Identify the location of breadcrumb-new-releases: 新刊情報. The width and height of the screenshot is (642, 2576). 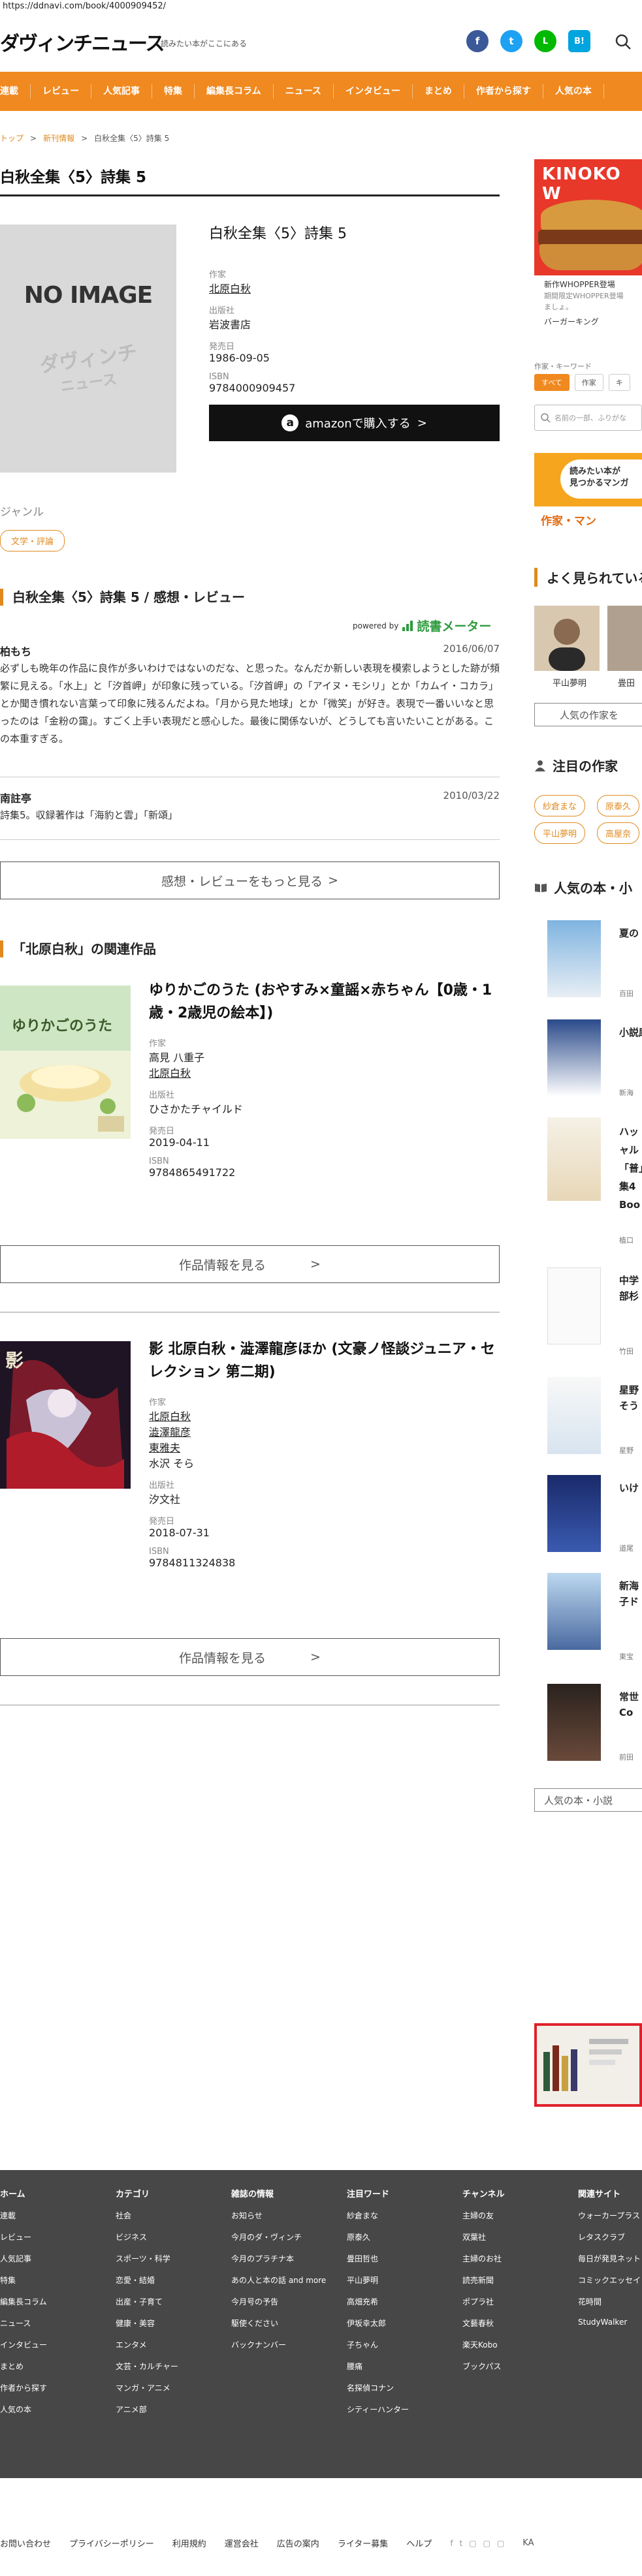
(58, 138).